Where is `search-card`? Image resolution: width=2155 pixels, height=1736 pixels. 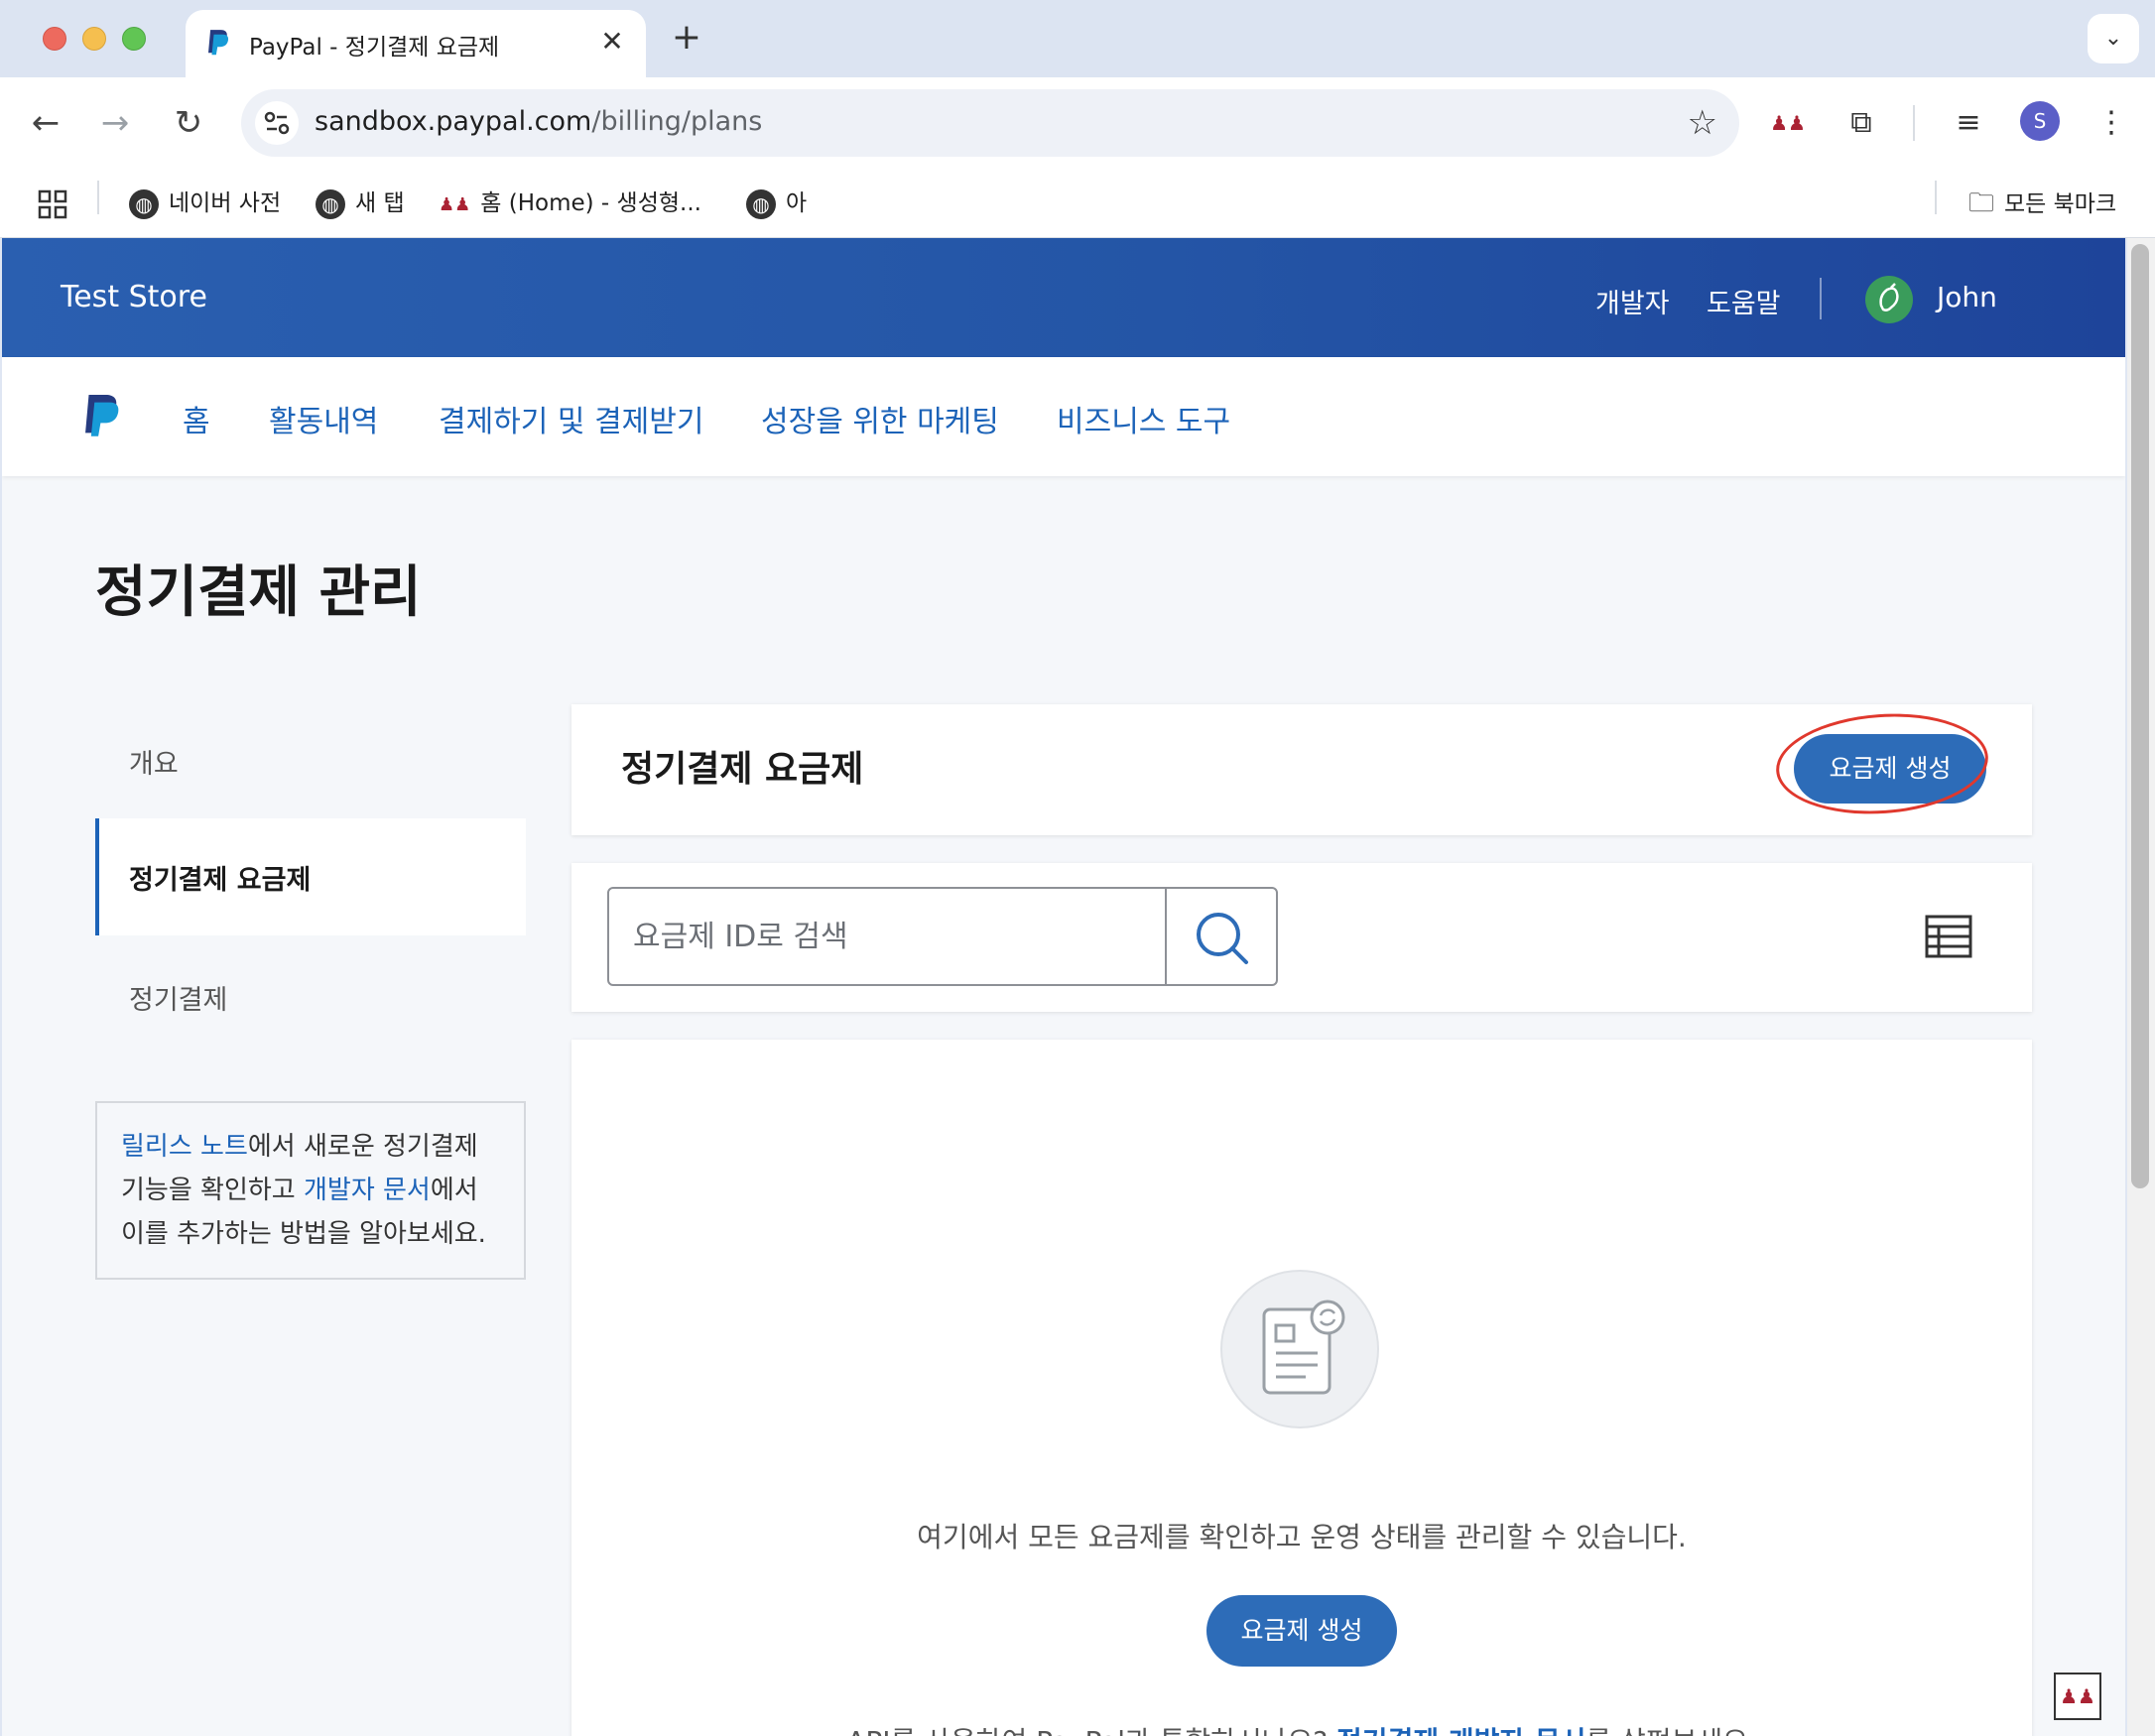
search-card is located at coordinates (1301, 937).